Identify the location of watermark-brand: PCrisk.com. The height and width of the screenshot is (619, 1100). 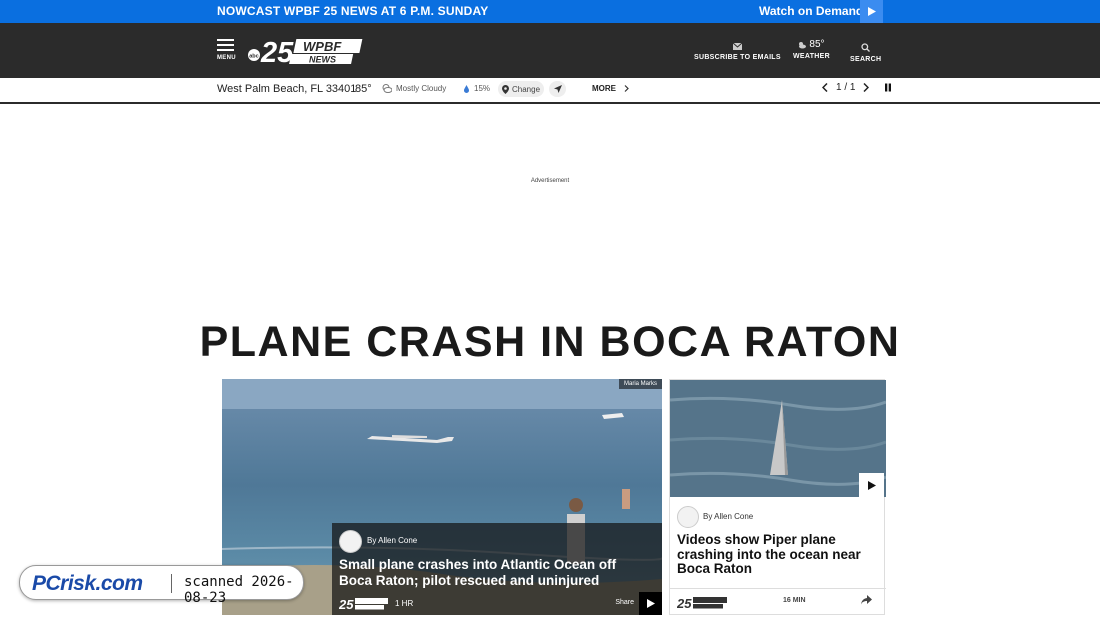
(87, 583).